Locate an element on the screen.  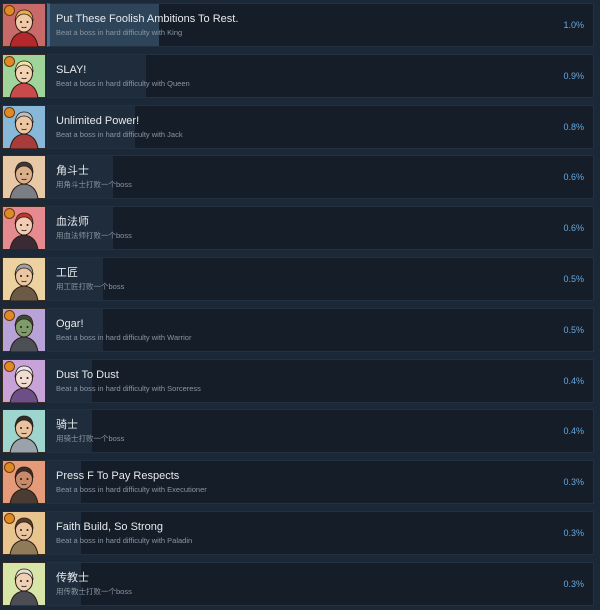
warrior-portrait-icon is located at coordinates (24, 329).